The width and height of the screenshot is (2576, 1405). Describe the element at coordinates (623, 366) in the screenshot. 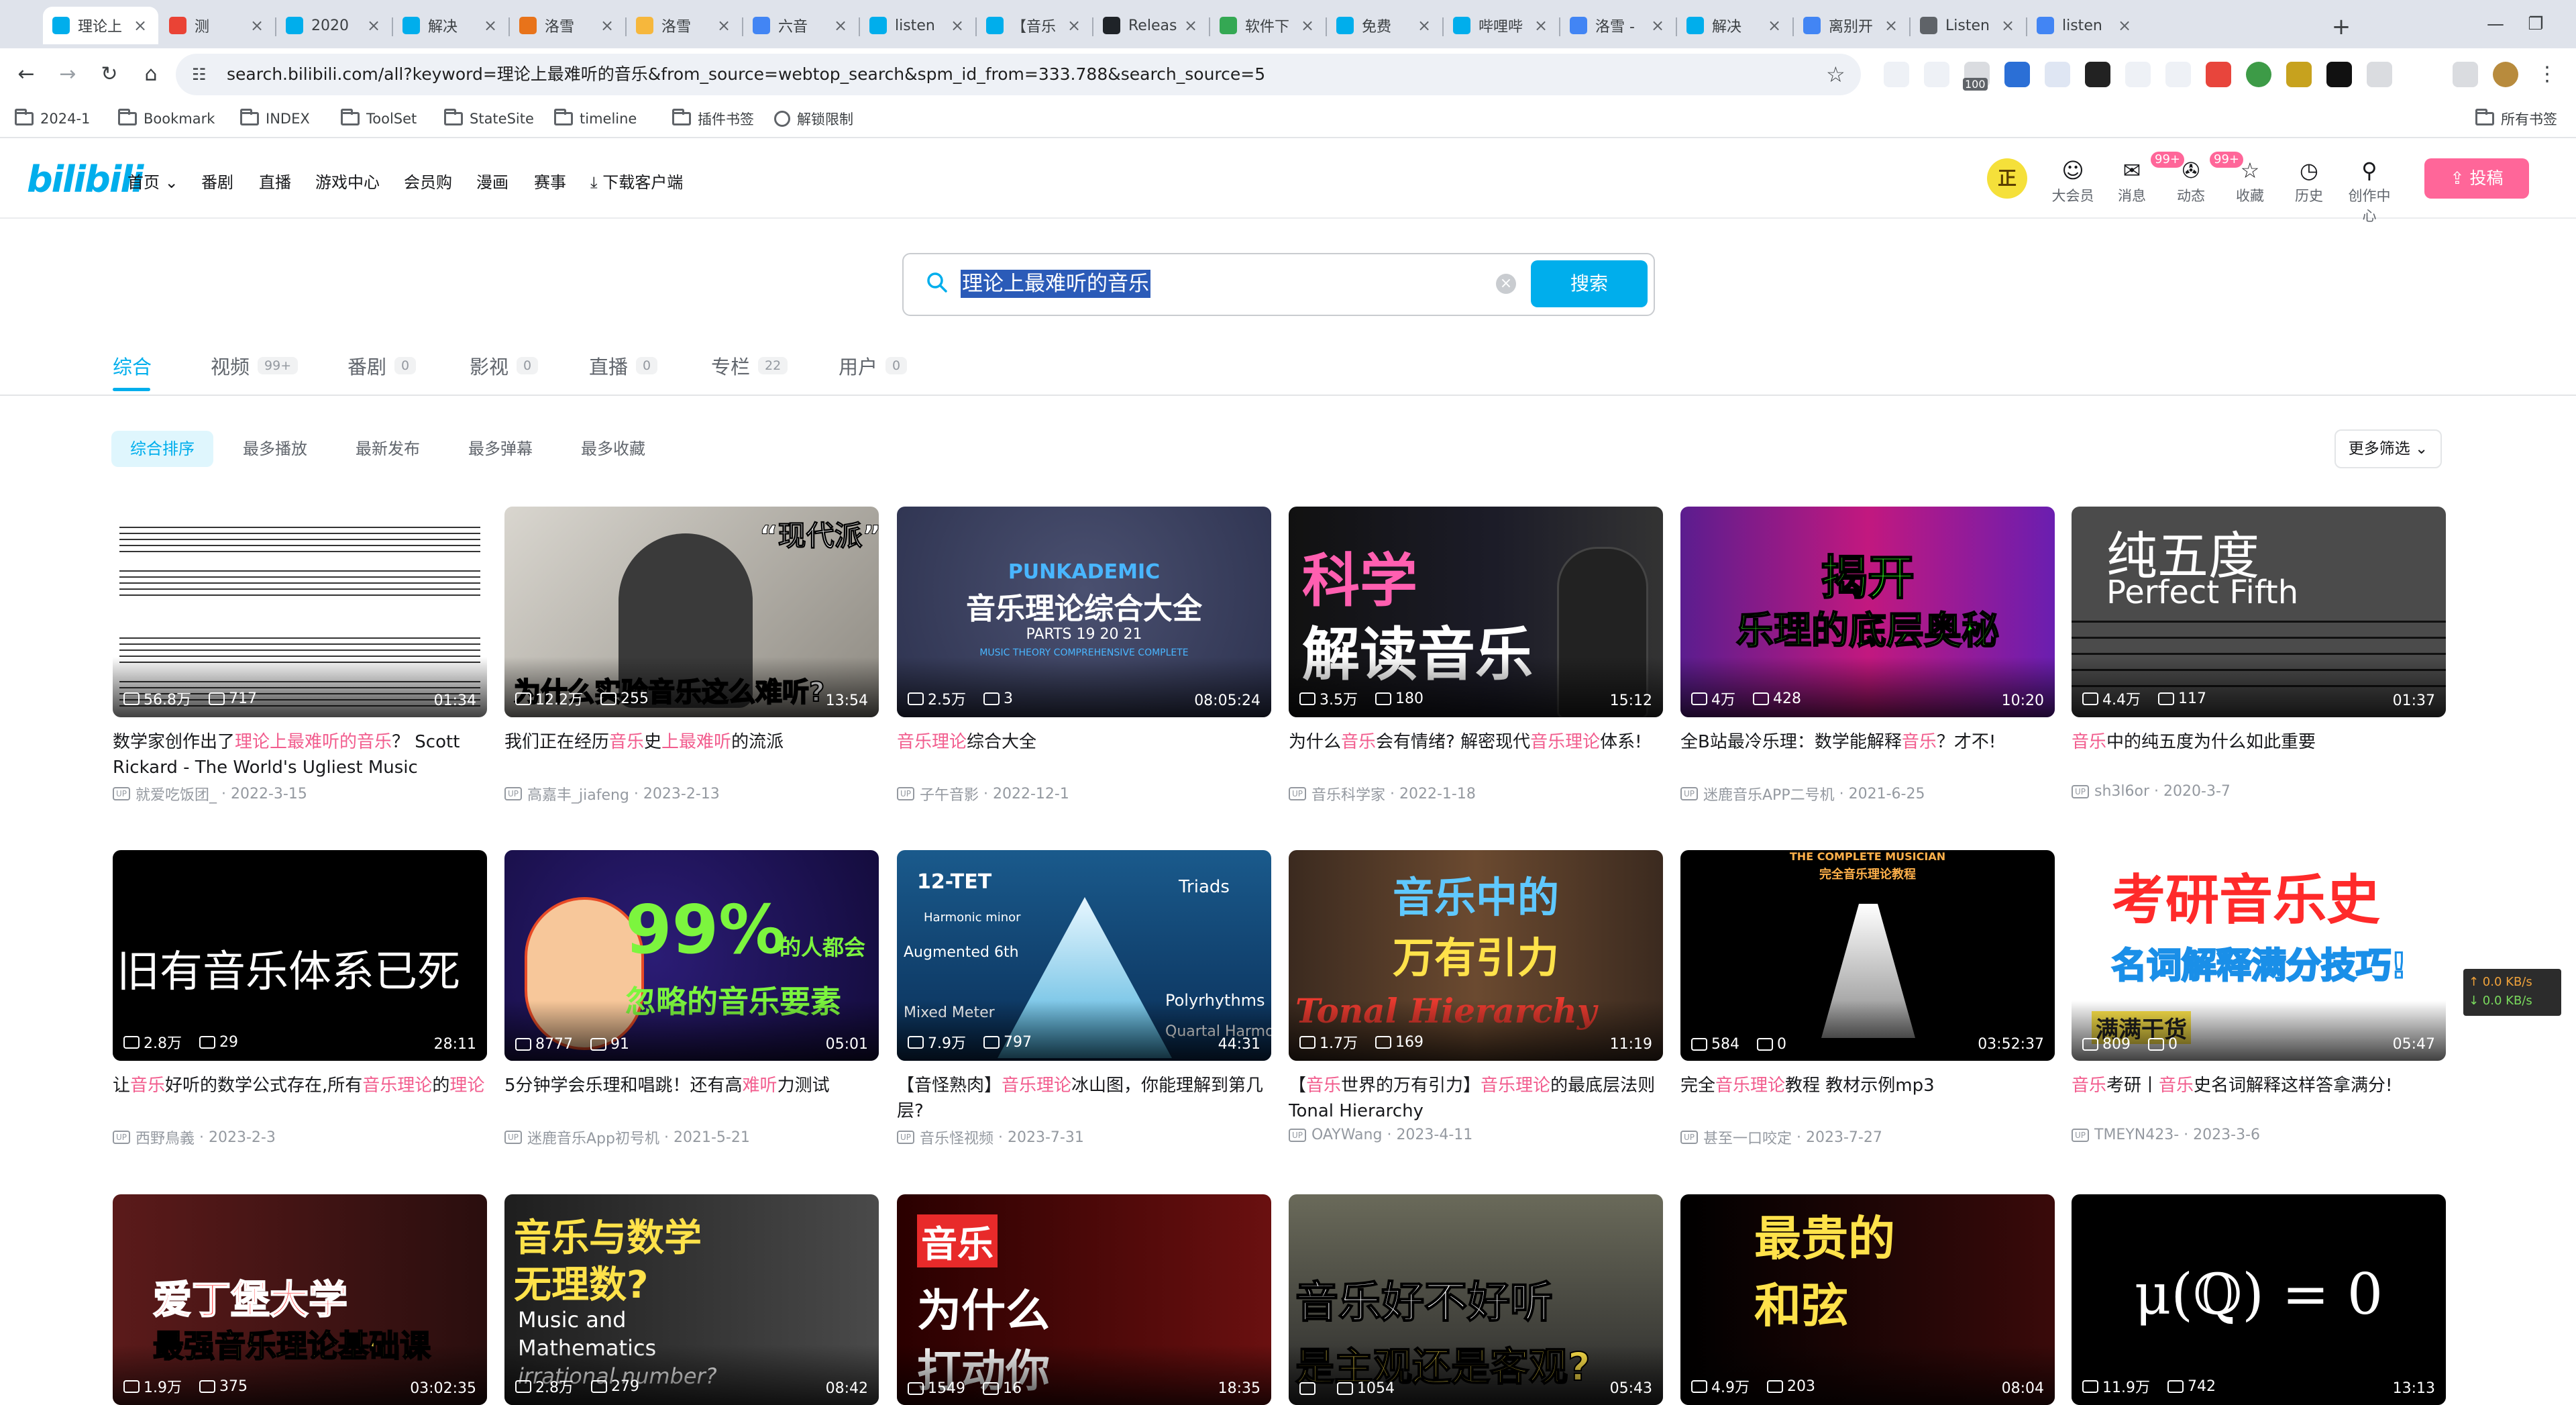

I see `type-tab: 直播 0` at that location.